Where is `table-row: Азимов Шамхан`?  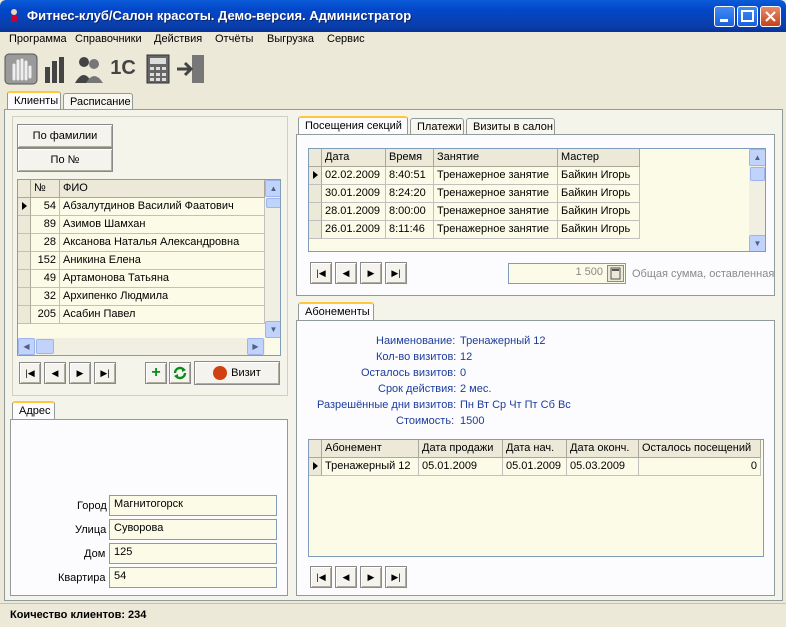
table-row: Азимов Шамхан is located at coordinates (162, 225).